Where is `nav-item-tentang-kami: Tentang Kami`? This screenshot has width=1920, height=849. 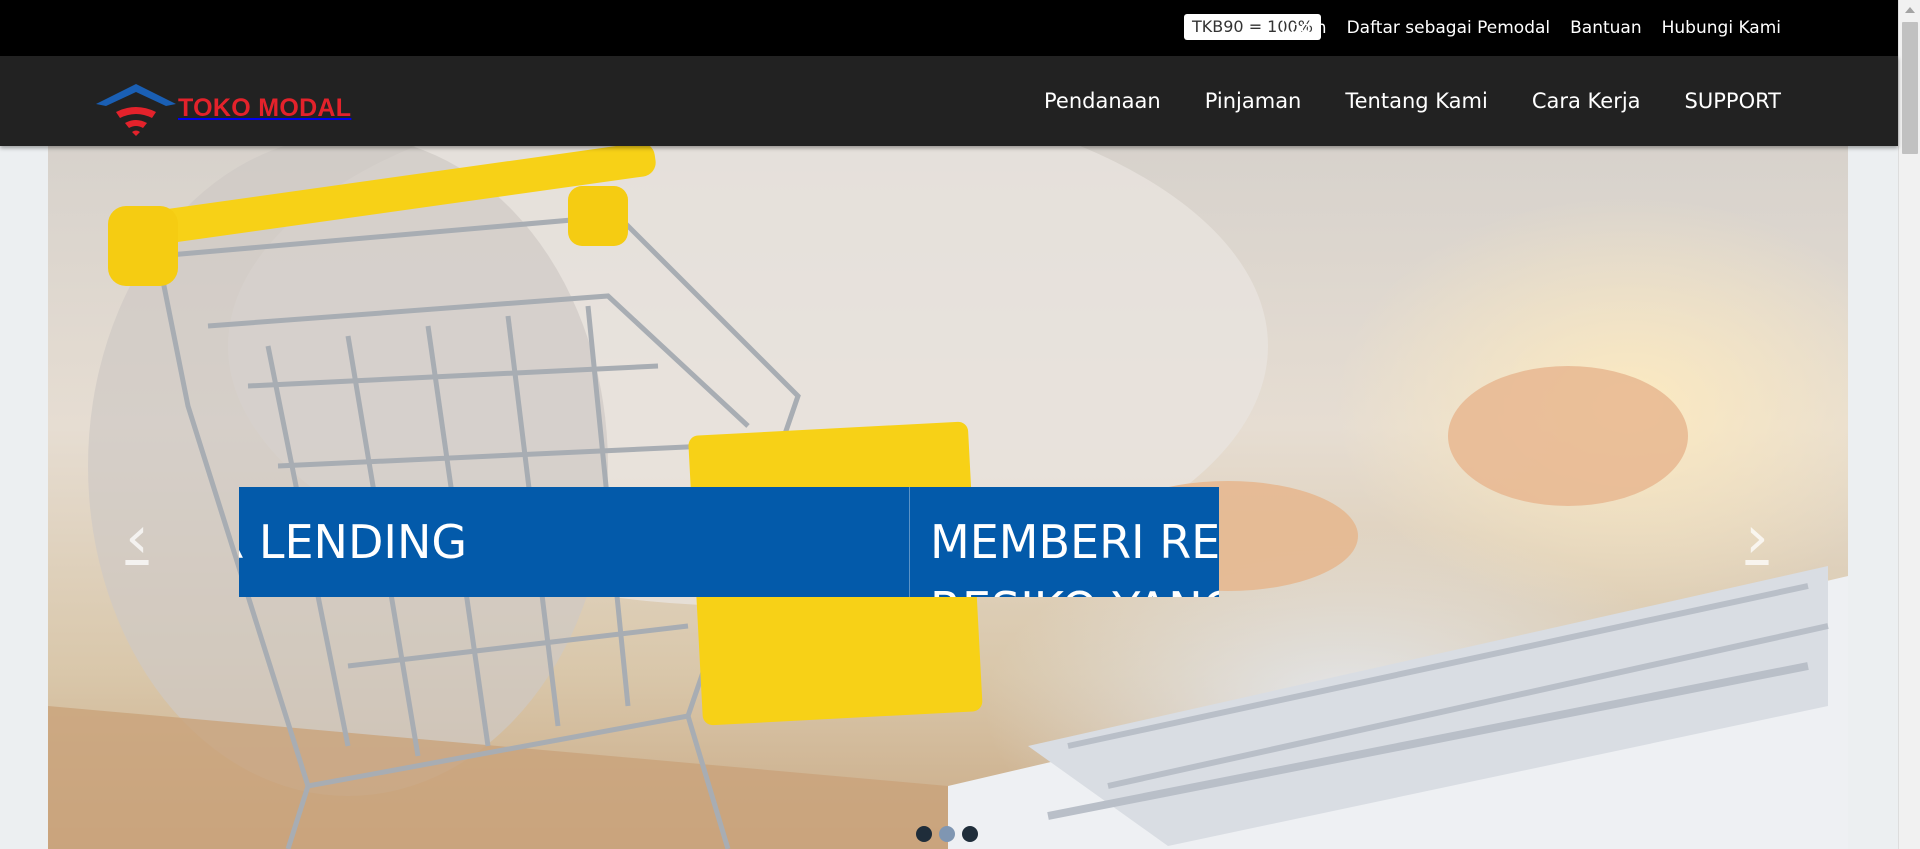 nav-item-tentang-kami: Tentang Kami is located at coordinates (1416, 101).